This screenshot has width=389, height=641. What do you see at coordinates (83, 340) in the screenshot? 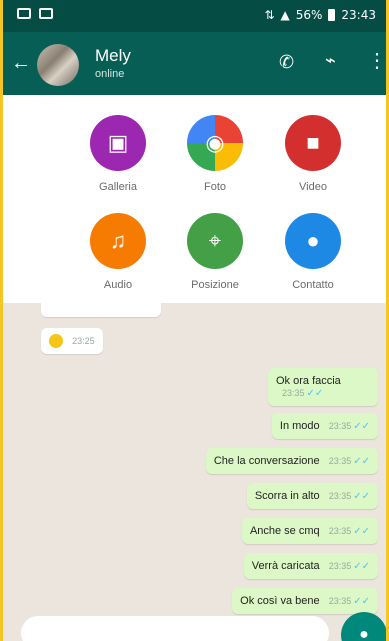
I see `message-time: 23:25` at bounding box center [83, 340].